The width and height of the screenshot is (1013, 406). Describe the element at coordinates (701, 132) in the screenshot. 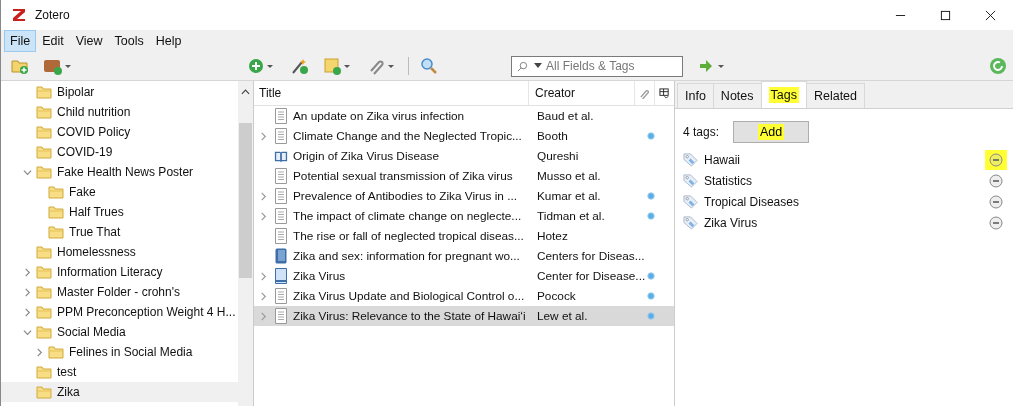

I see `tag-count: 4 tags:` at that location.